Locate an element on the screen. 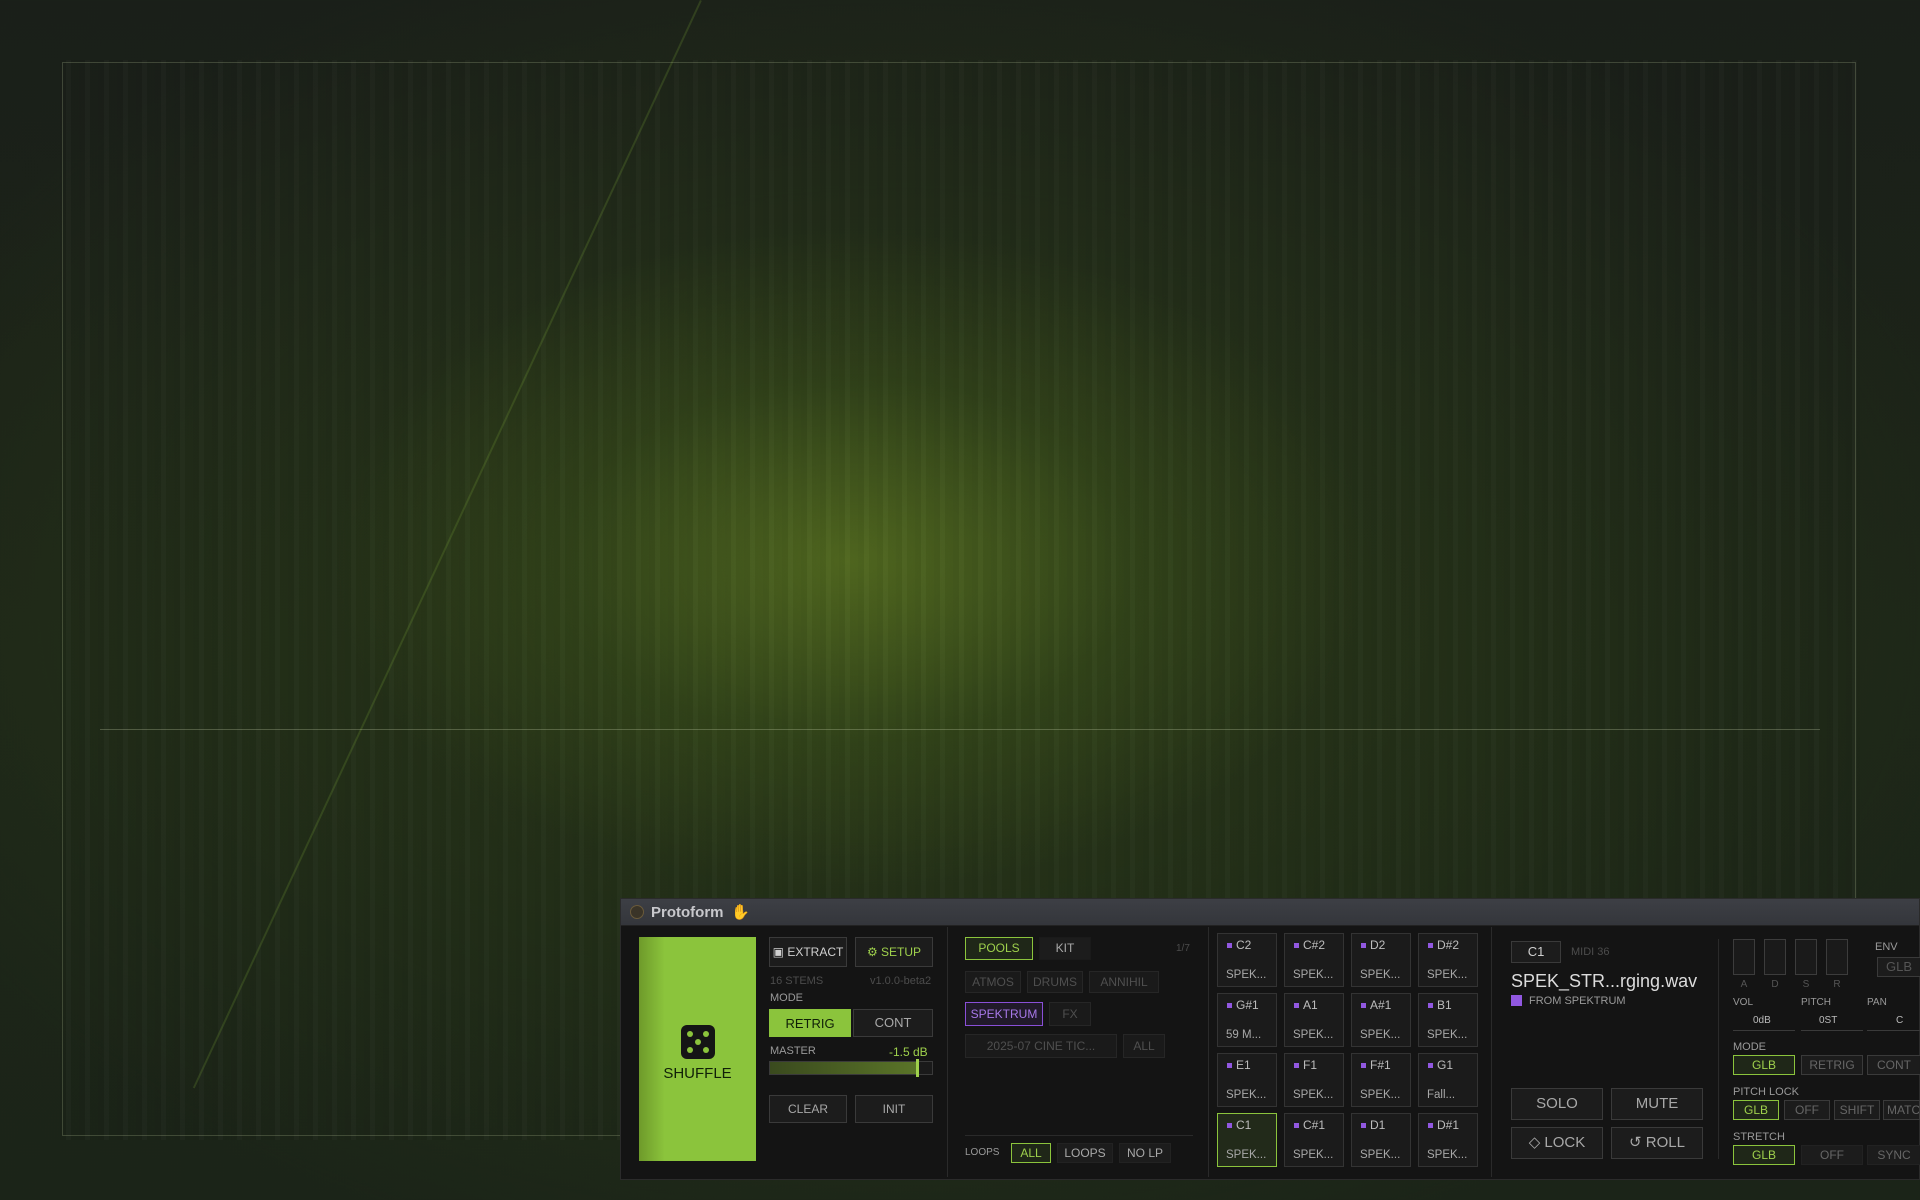  master-slider-thumb is located at coordinates (917, 1068).